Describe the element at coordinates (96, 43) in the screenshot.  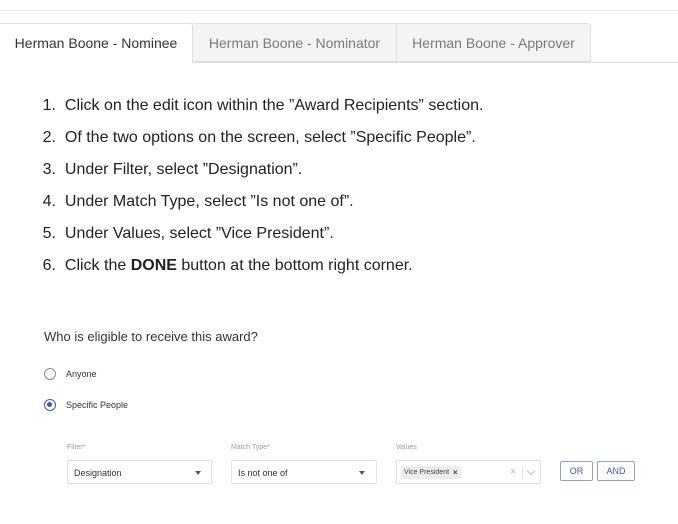
I see `tab-nominee: Herman Boone - Nominee` at that location.